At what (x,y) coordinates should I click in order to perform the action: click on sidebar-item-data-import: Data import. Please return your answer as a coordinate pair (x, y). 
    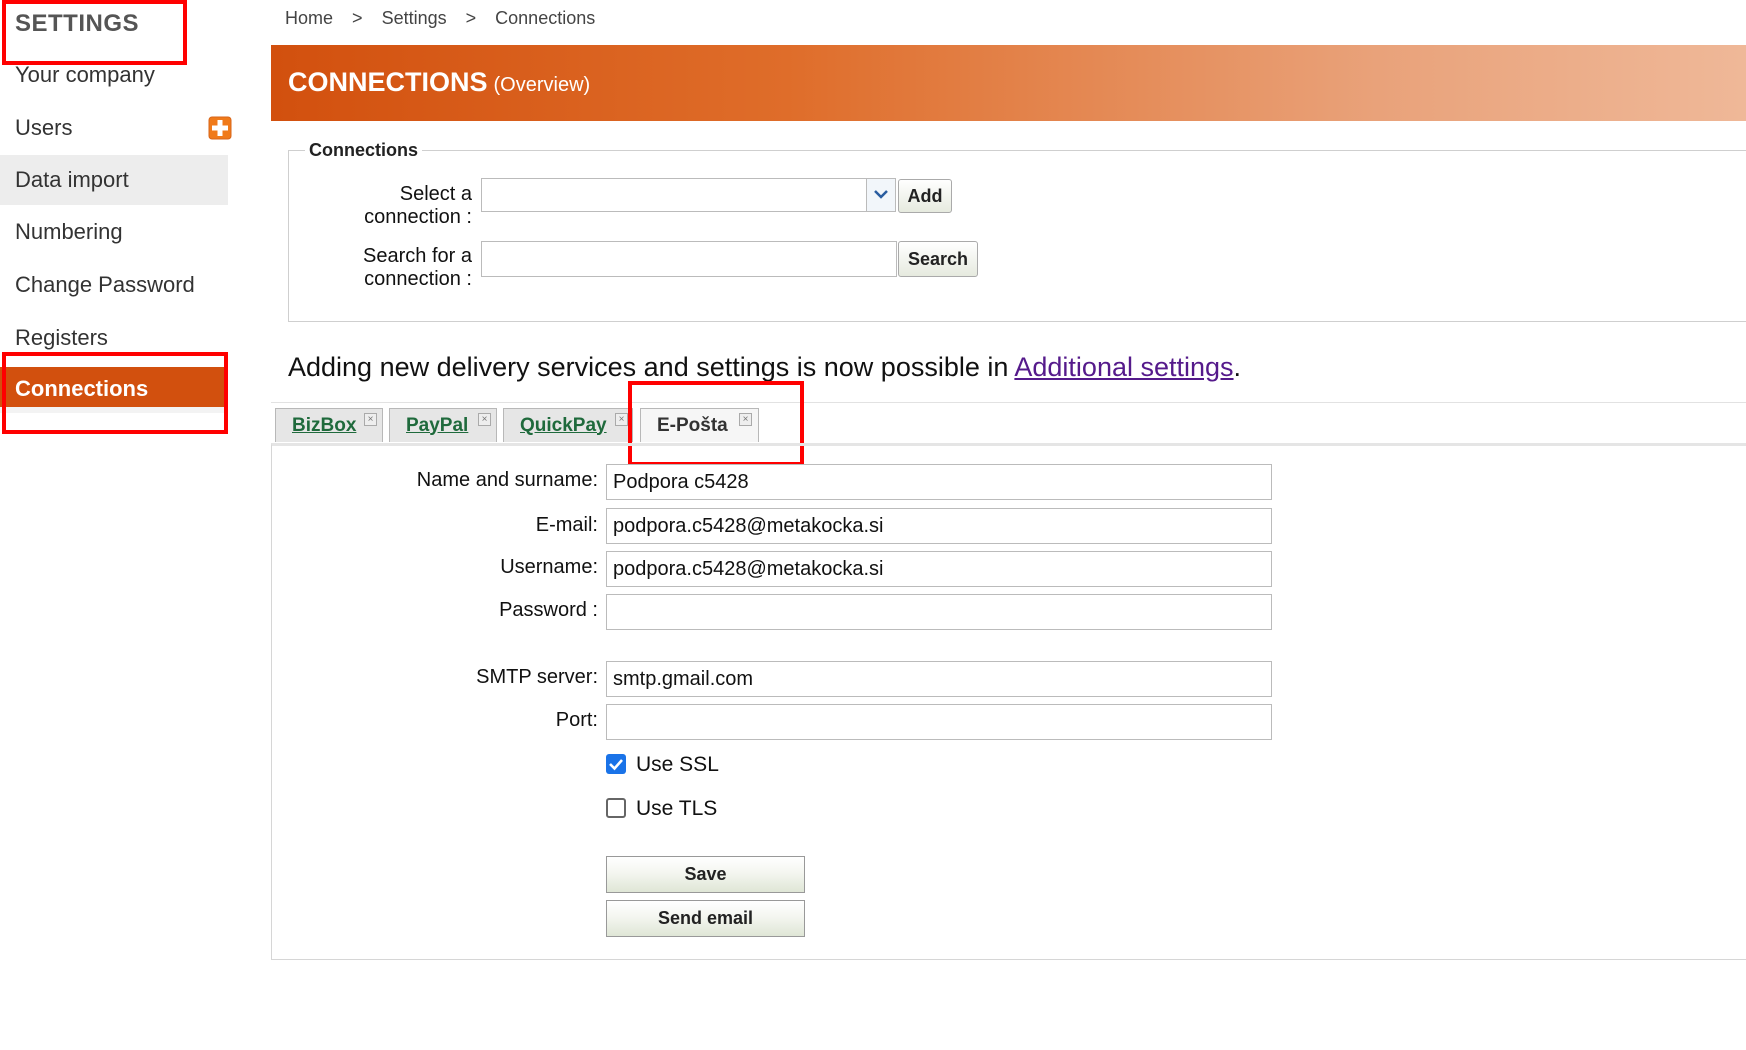
    Looking at the image, I should click on (114, 180).